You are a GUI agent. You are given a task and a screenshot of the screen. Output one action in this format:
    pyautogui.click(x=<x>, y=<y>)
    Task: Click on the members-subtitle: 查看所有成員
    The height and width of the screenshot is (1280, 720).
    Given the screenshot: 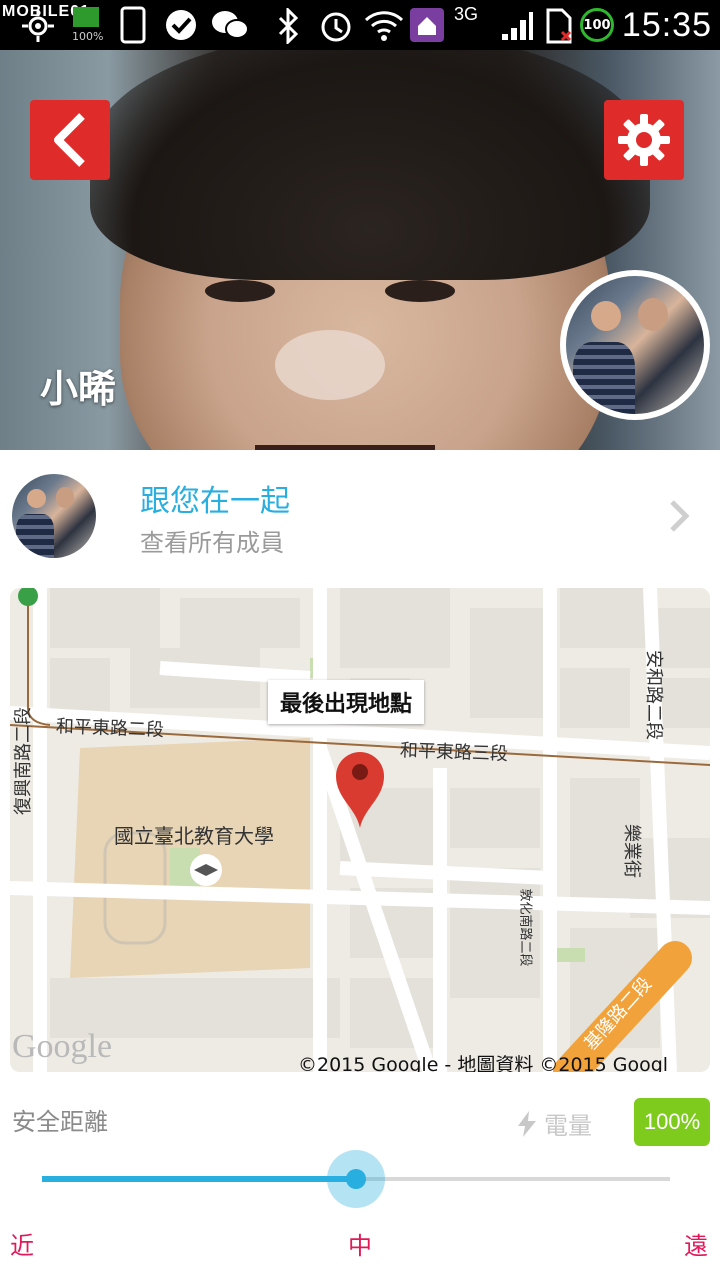 What is the action you would take?
    pyautogui.click(x=212, y=543)
    